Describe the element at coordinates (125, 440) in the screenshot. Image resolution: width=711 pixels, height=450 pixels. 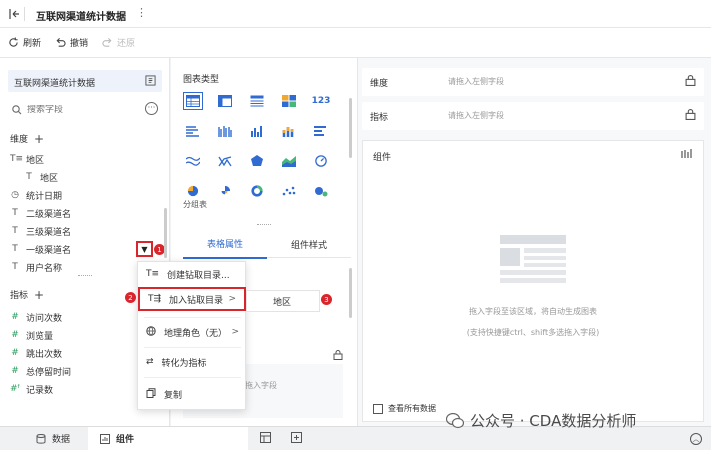
I see `tab-component-label: 组件` at that location.